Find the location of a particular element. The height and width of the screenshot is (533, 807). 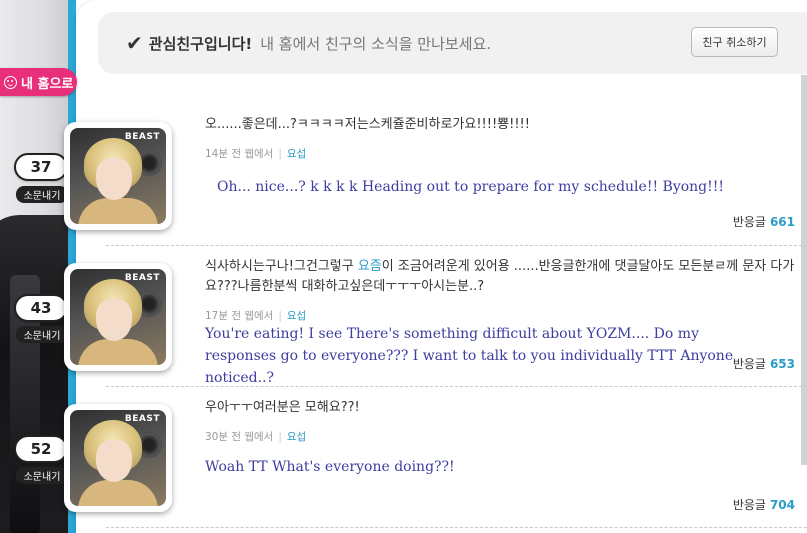

post-text-main: 오......좋은데...?ㅋㅋㅋㅋ저는스케쥴준비하로가요!!!!뿅!!!! is located at coordinates (367, 124).